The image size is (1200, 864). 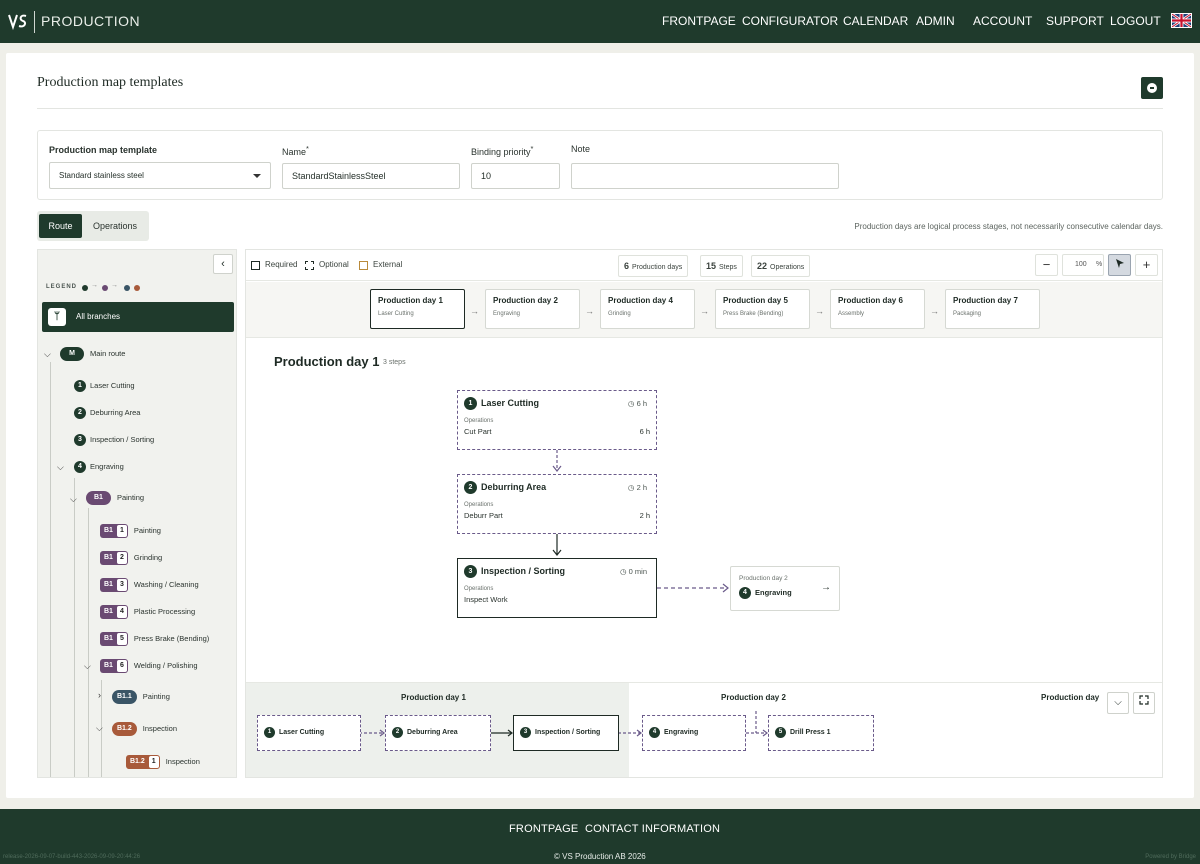 I want to click on connector-lines, so click(x=640, y=521).